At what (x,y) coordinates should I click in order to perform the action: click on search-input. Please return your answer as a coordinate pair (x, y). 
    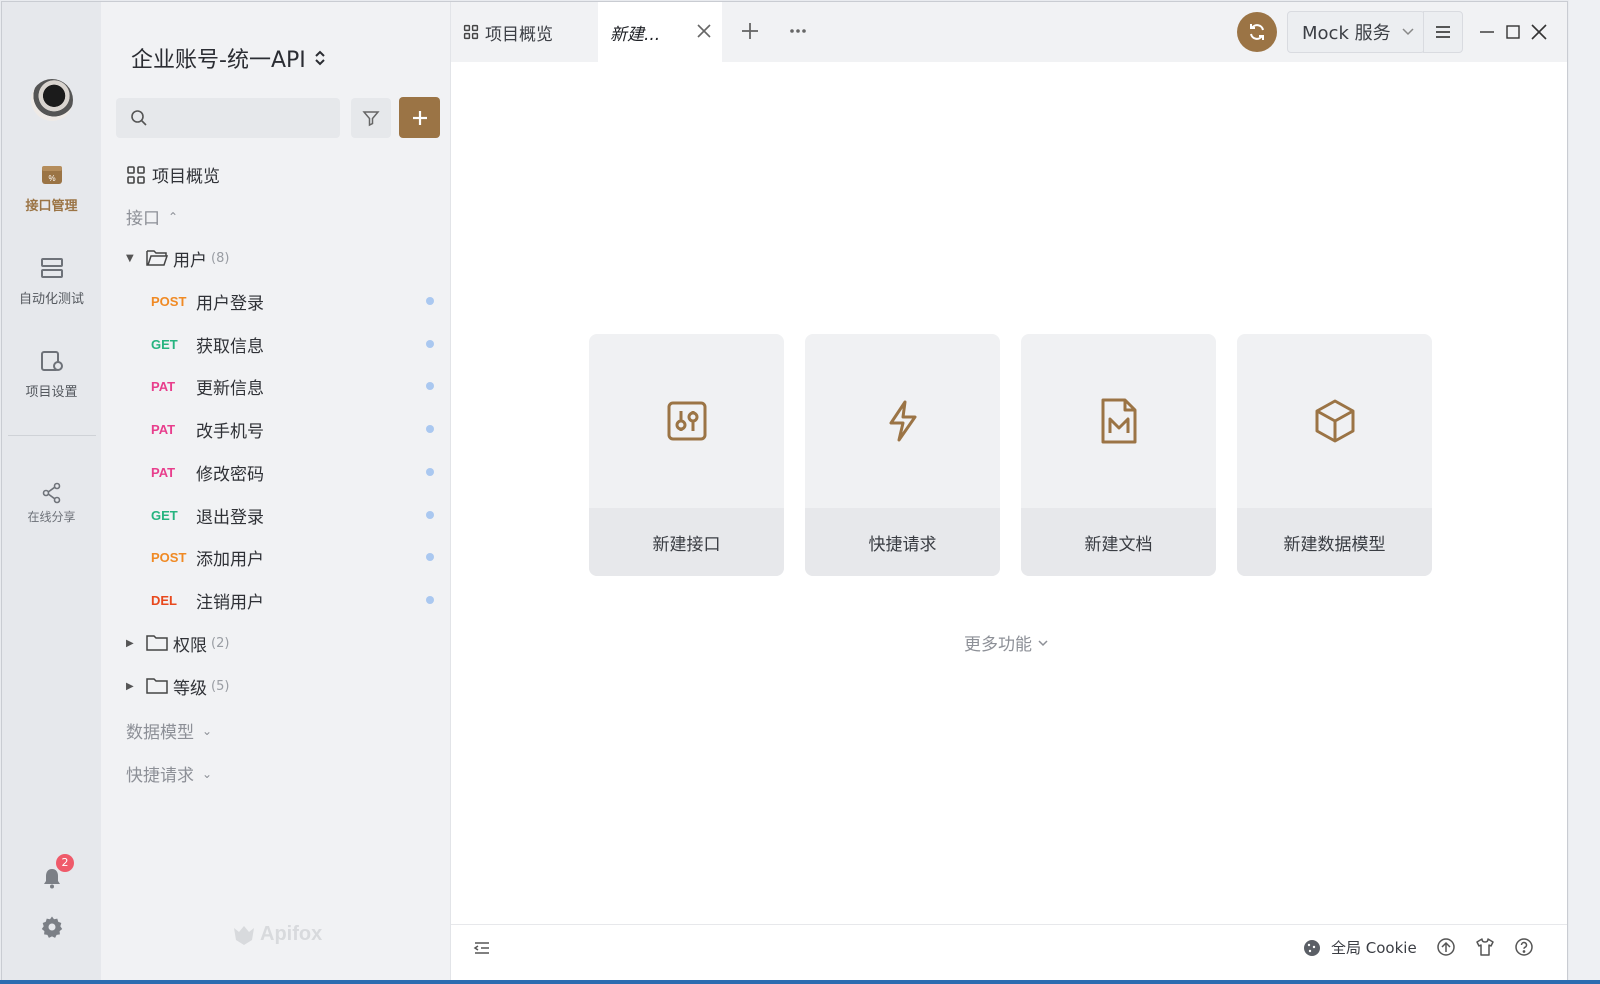
    Looking at the image, I should click on (246, 118).